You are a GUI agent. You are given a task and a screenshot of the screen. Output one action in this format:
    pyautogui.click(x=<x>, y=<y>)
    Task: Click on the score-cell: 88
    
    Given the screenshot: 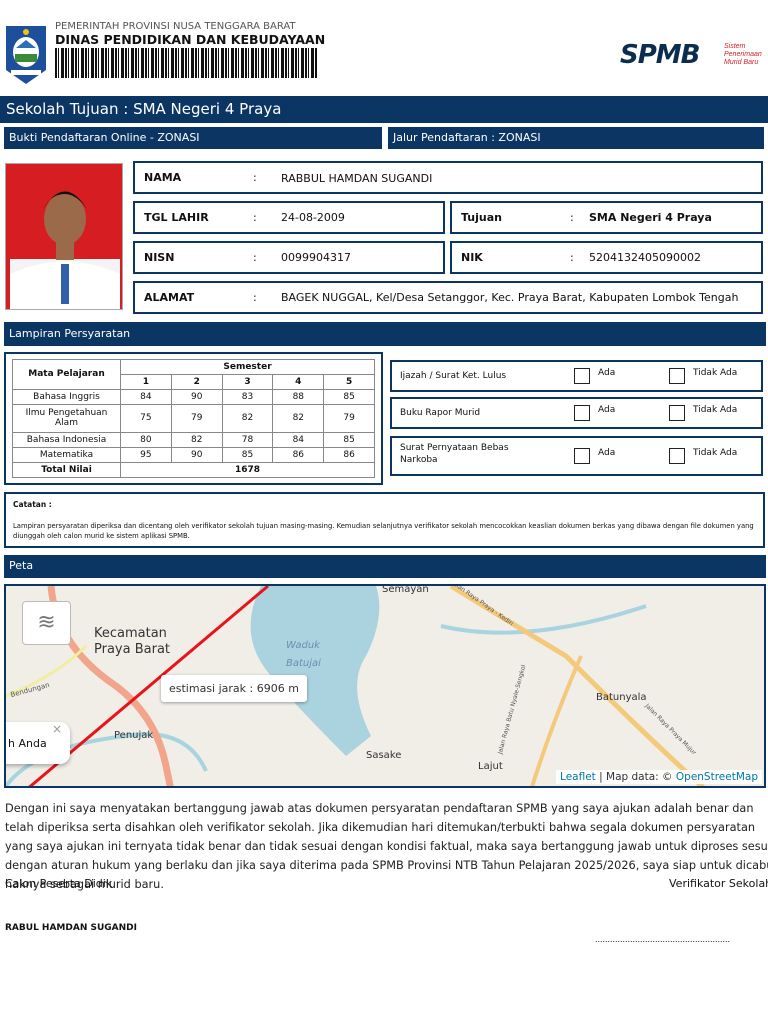 What is the action you would take?
    pyautogui.click(x=298, y=396)
    